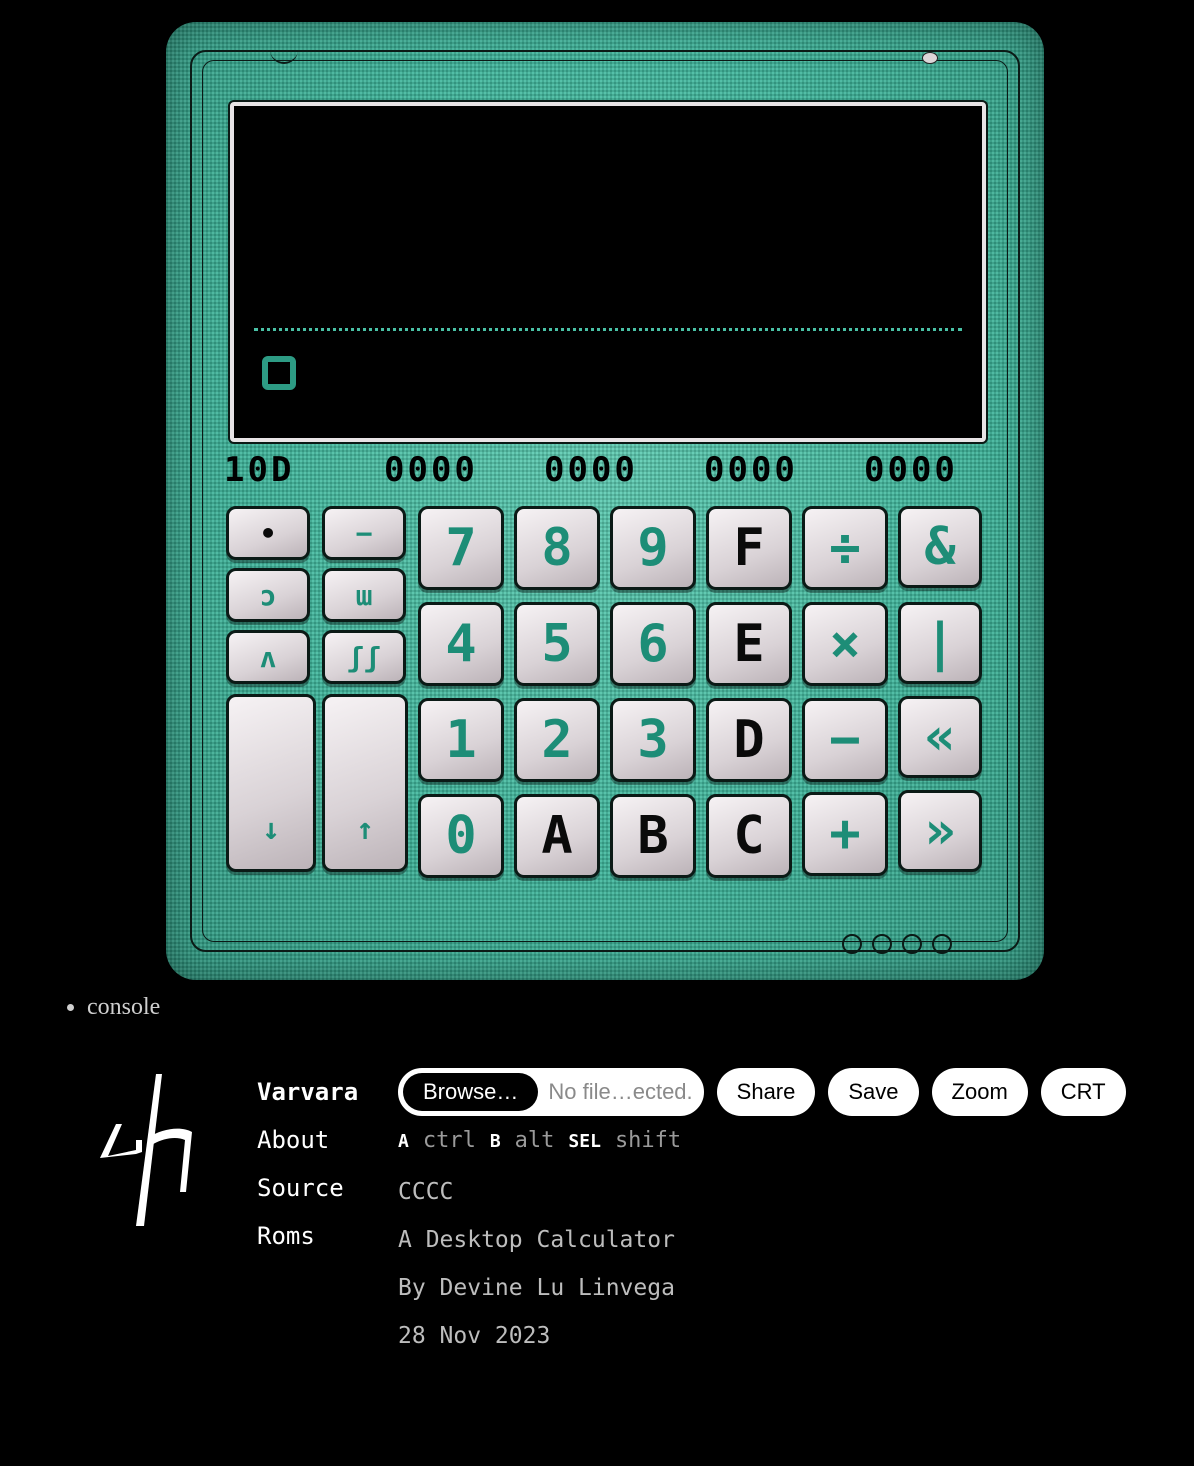  Describe the element at coordinates (653, 836) in the screenshot. I see `key-b: B` at that location.